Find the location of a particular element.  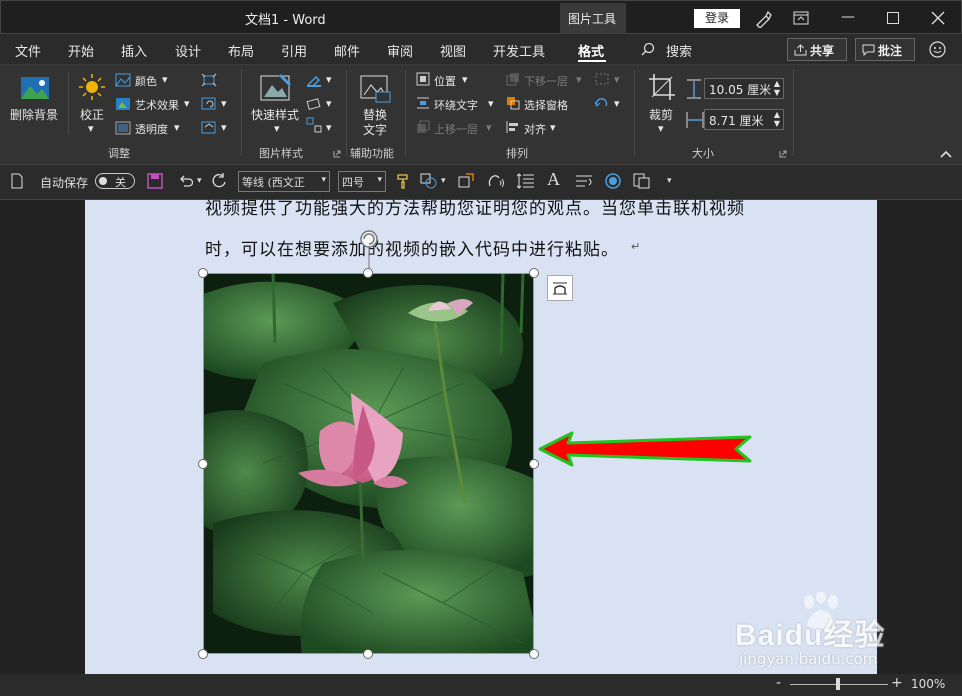

change-picture-icon is located at coordinates (209, 104).